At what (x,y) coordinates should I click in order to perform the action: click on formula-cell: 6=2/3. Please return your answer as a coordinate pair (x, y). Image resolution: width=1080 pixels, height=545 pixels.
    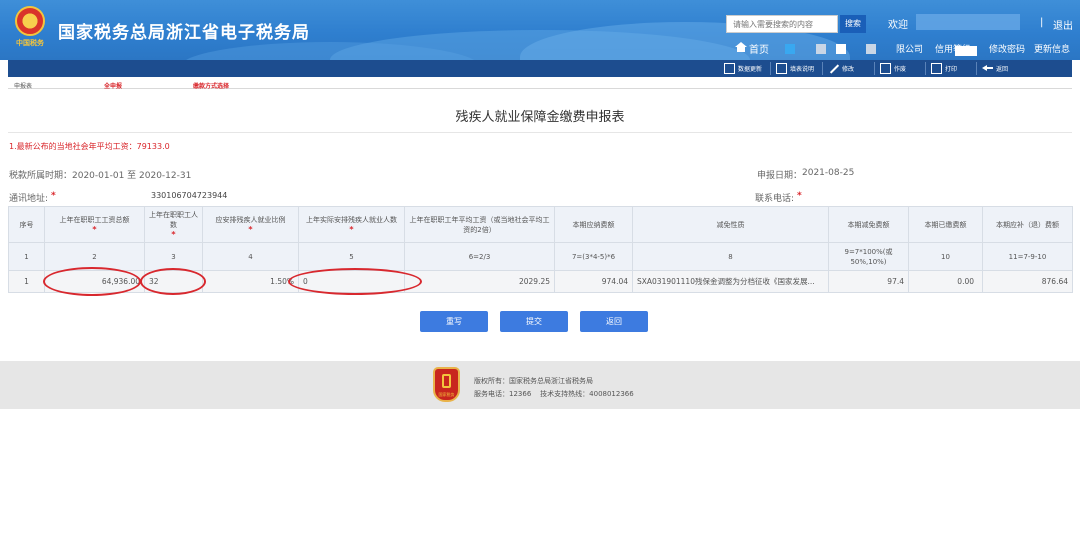
    Looking at the image, I should click on (479, 256).